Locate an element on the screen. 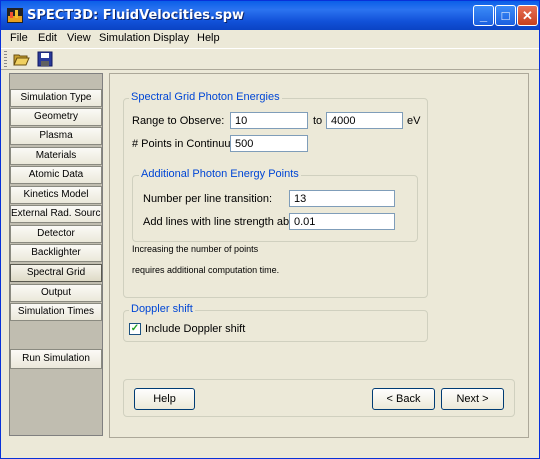 Image resolution: width=540 pixels, height=459 pixels. note-line-1: Increasing the number of points is located at coordinates (195, 249).